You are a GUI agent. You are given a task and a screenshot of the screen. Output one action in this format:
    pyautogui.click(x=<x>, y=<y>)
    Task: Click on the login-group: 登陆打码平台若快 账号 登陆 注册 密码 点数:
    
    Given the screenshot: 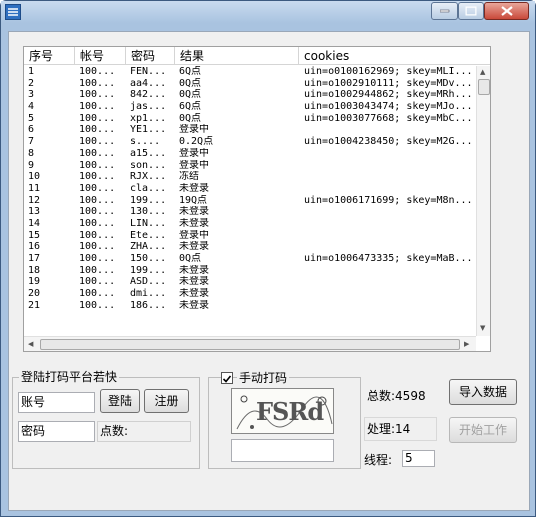 What is the action you would take?
    pyautogui.click(x=106, y=419)
    